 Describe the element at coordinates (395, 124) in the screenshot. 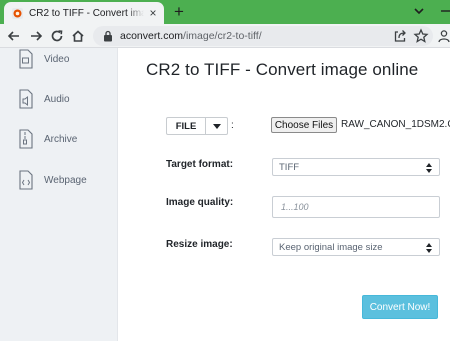

I see `selected-file-name: RAW_CANON_1DSM2.CR2` at that location.